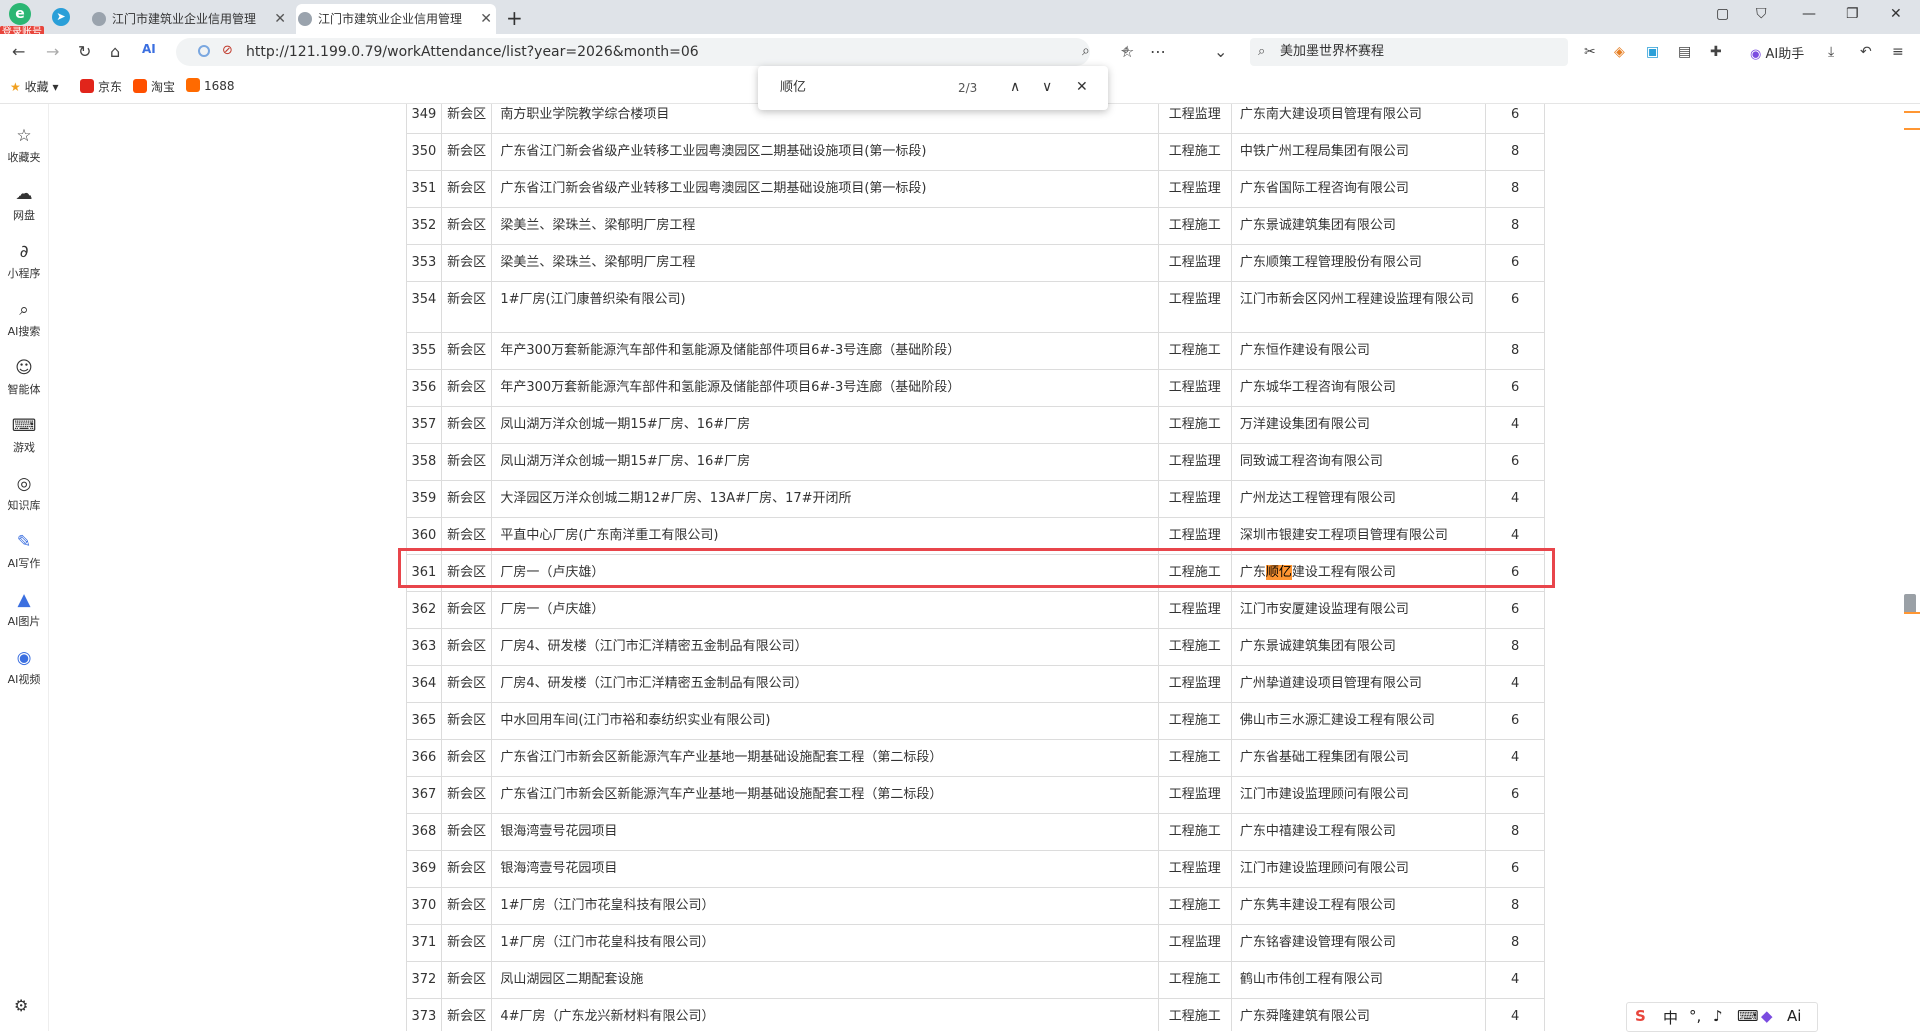  Describe the element at coordinates (1358, 795) in the screenshot. I see `company-cell: 江门市建设监理顾问有限公司` at that location.